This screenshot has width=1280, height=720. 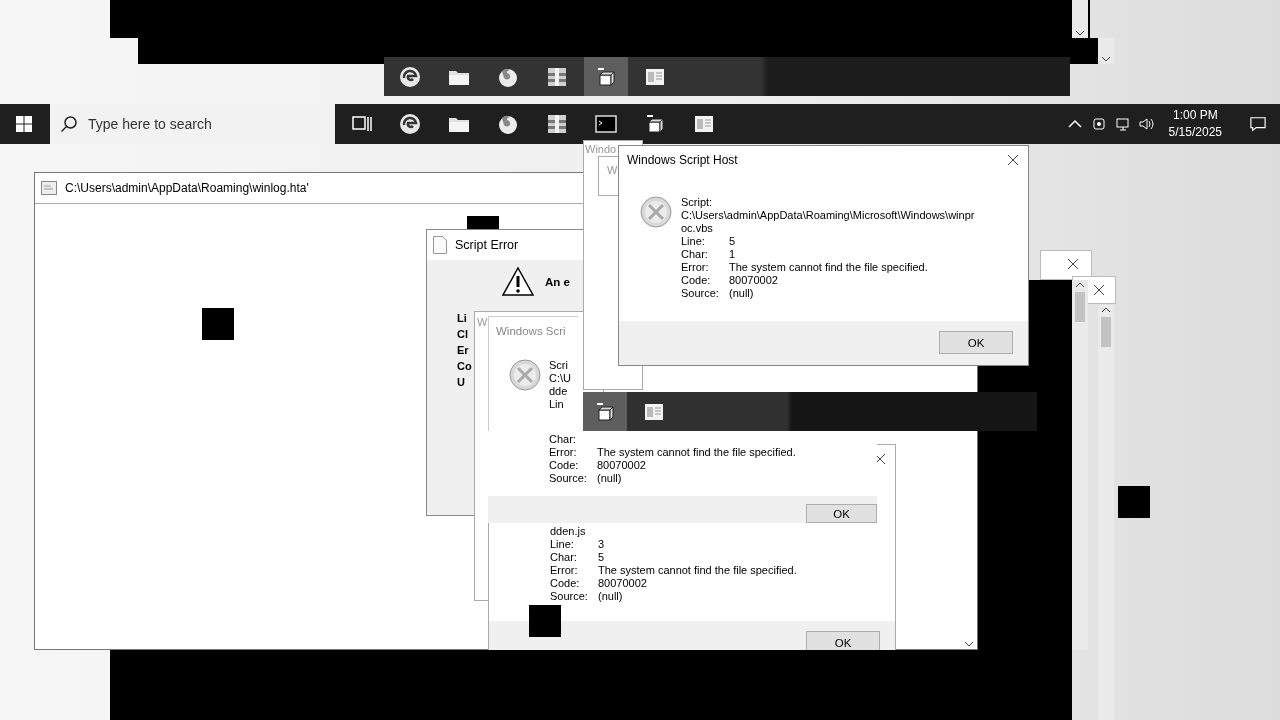 What do you see at coordinates (557, 404) in the screenshot?
I see `message-text: Lin` at bounding box center [557, 404].